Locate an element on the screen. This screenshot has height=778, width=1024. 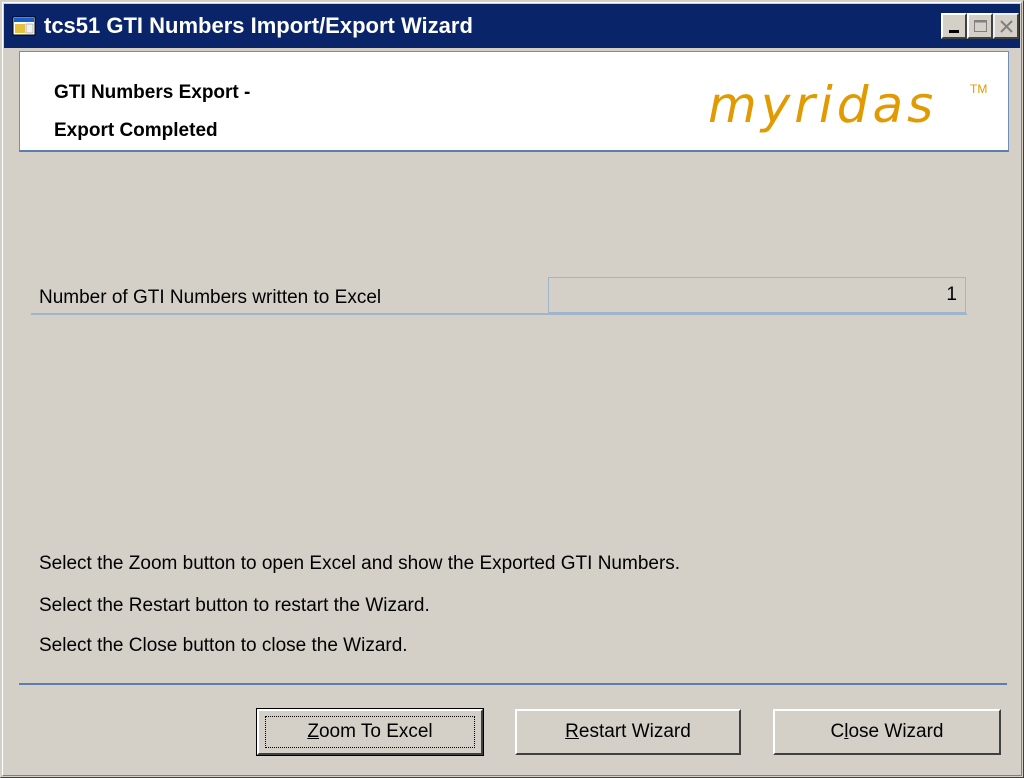
field-divider is located at coordinates (499, 314).